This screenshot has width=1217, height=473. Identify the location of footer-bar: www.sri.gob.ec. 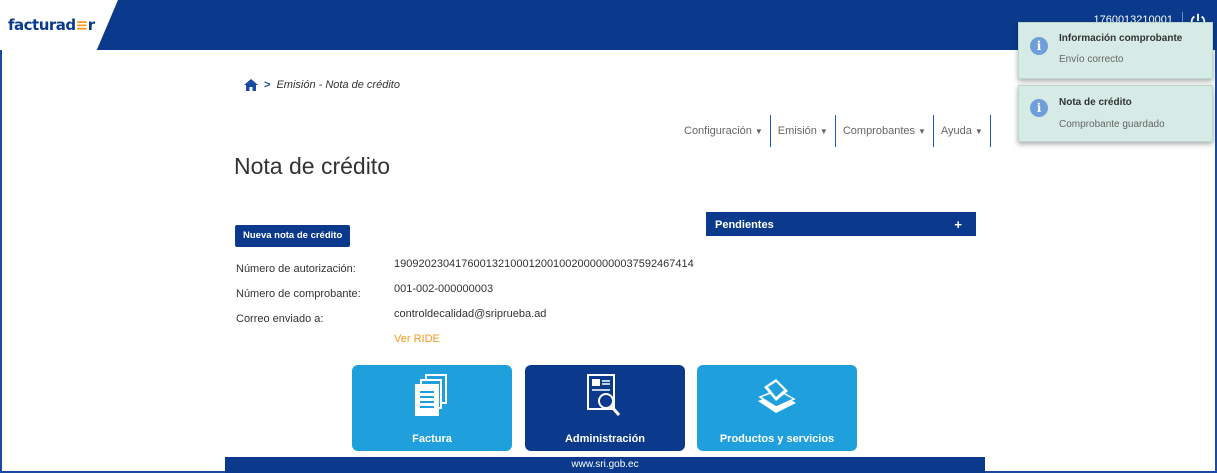
(605, 465).